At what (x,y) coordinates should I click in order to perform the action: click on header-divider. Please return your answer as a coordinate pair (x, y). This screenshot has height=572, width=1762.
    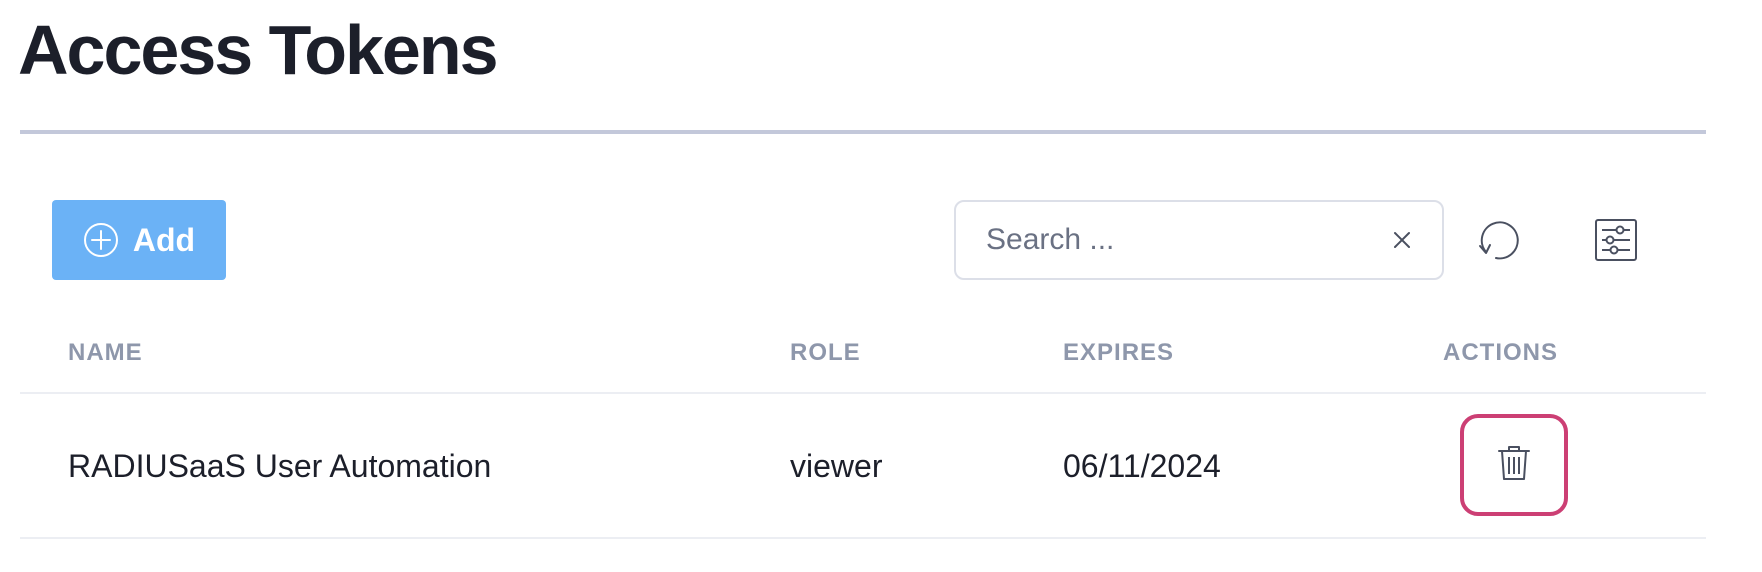
    Looking at the image, I should click on (863, 393).